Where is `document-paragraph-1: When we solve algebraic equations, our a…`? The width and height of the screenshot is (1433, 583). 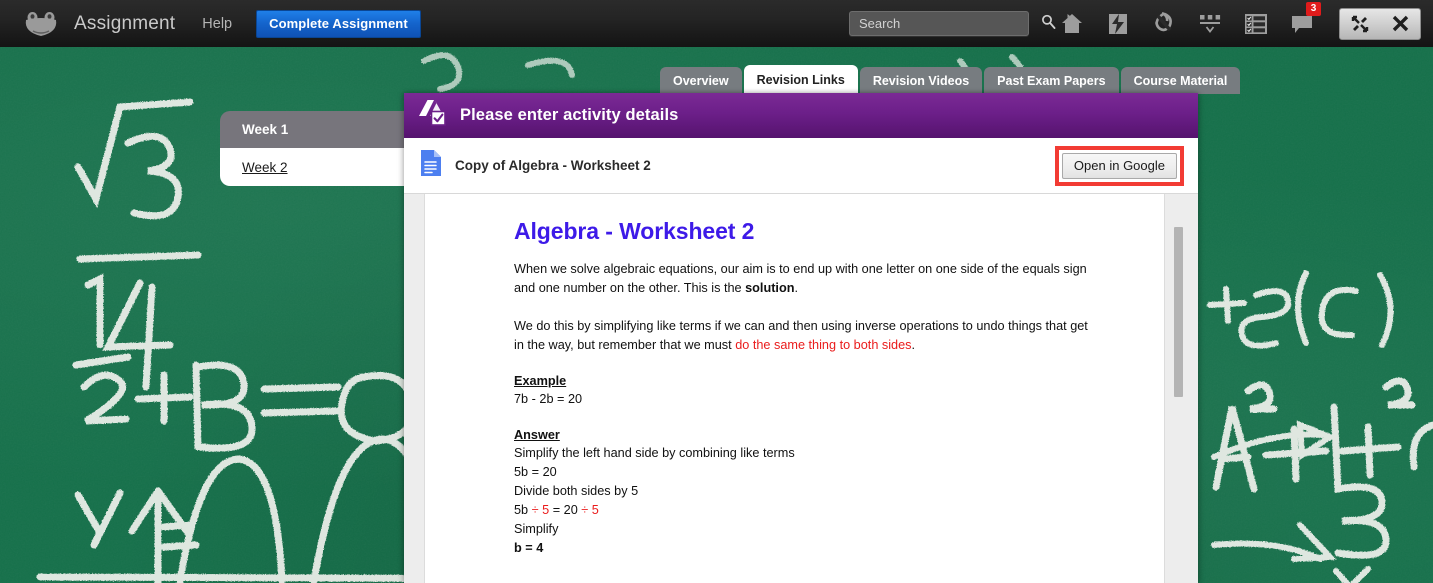 document-paragraph-1: When we solve algebraic equations, our a… is located at coordinates (804, 279).